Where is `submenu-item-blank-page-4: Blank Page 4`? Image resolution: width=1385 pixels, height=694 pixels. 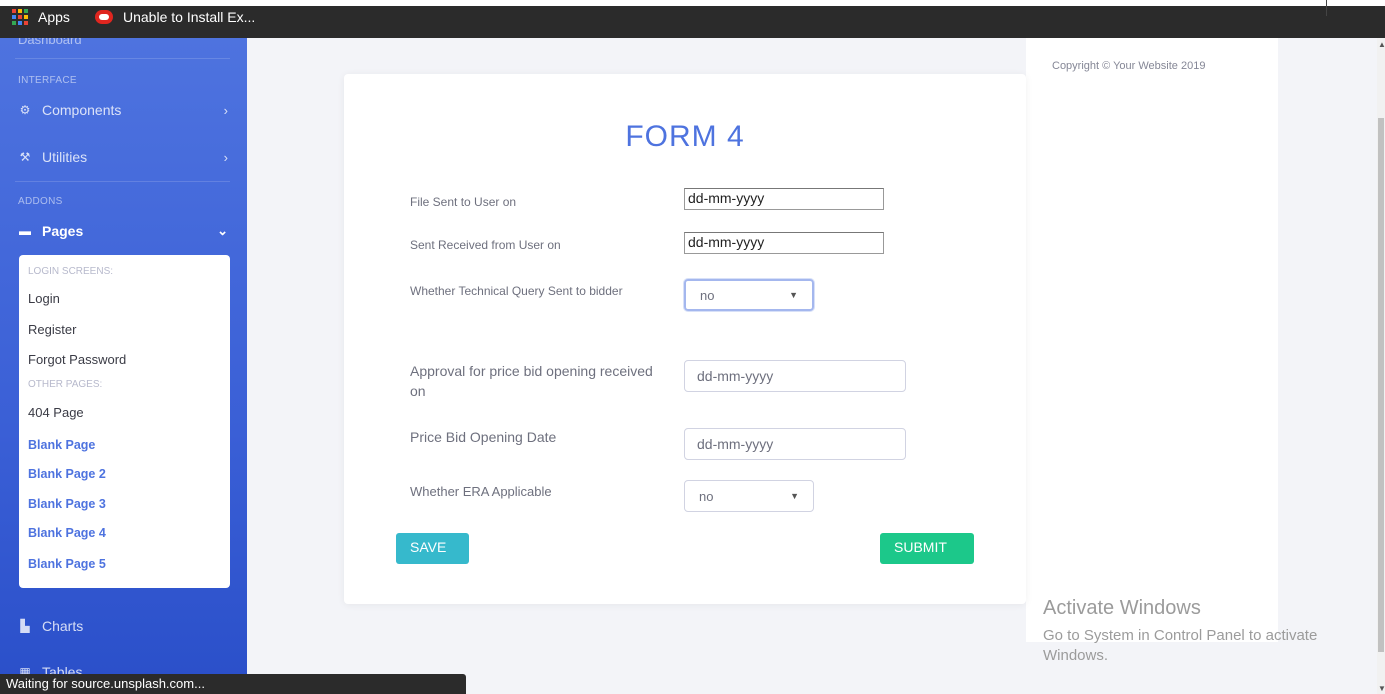 submenu-item-blank-page-4: Blank Page 4 is located at coordinates (67, 533).